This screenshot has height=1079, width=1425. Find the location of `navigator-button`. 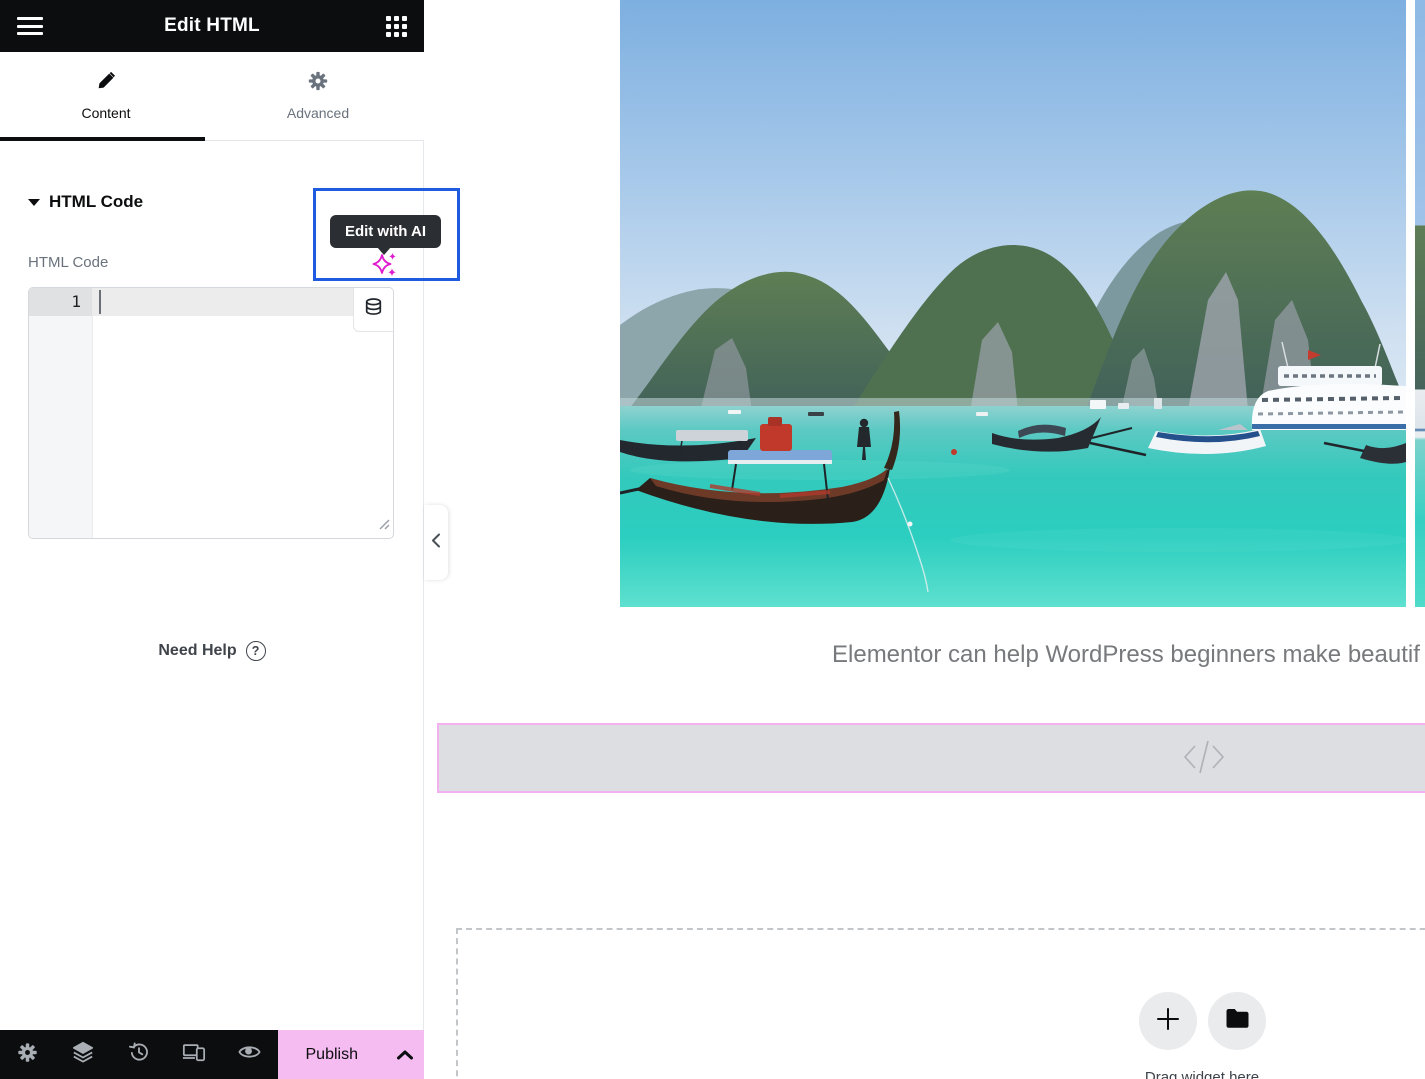

navigator-button is located at coordinates (84, 1054).